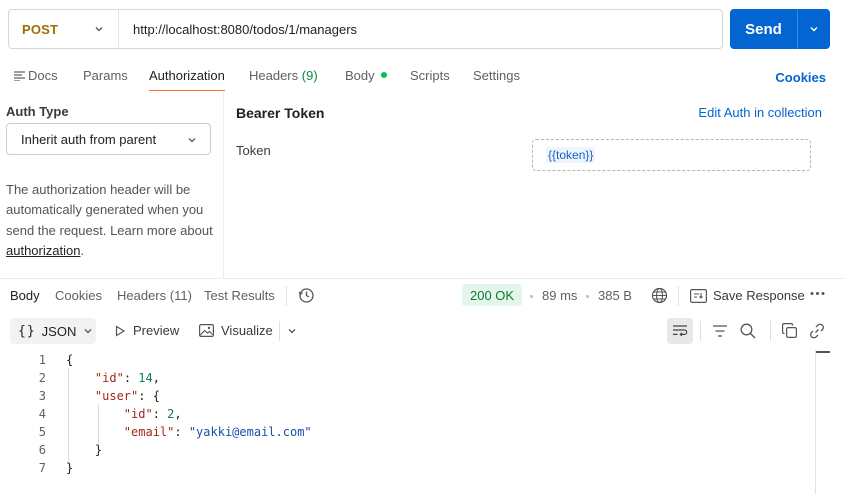 The width and height of the screenshot is (845, 494). Describe the element at coordinates (306, 295) in the screenshot. I see `history-icon` at that location.